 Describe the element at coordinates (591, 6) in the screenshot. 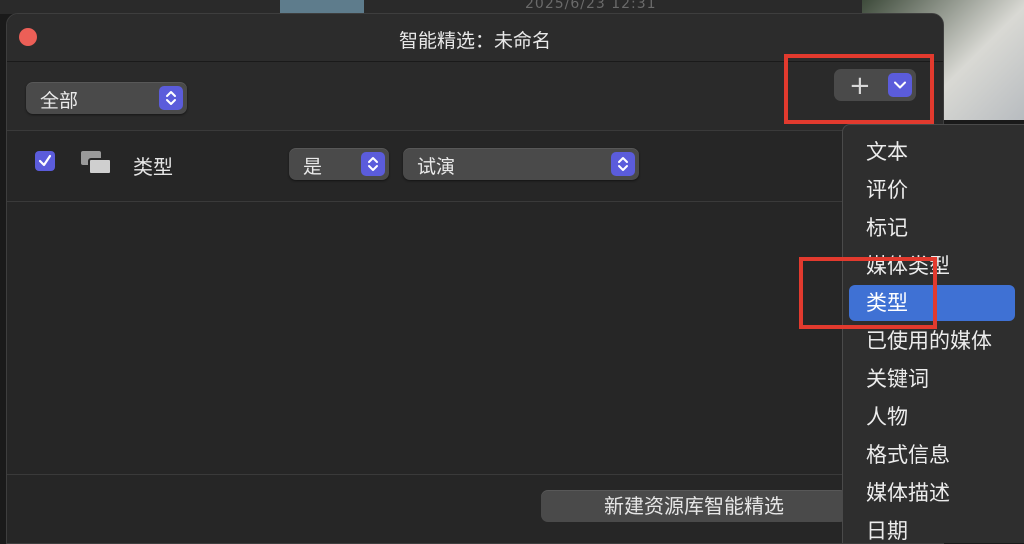

I see `background-timestamp: 2025/6/23 12:31` at that location.